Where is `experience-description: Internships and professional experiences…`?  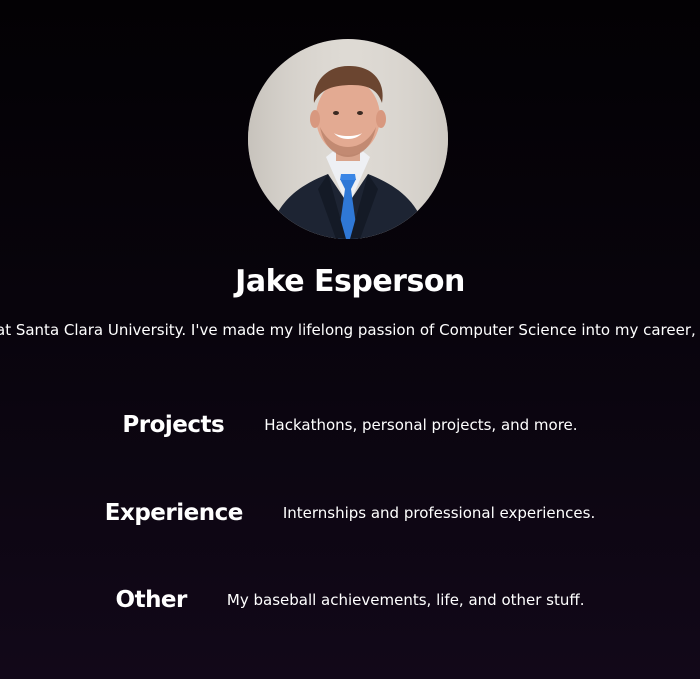
experience-description: Internships and professional experiences… is located at coordinates (439, 513).